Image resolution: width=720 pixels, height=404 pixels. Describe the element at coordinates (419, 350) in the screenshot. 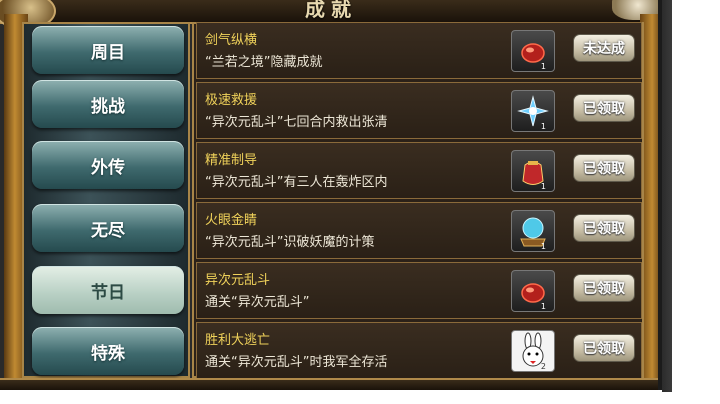

I see `achievement-row: 胜利大逃亡 通关“异次元乱斗”时我军全存活 2 已领取` at that location.